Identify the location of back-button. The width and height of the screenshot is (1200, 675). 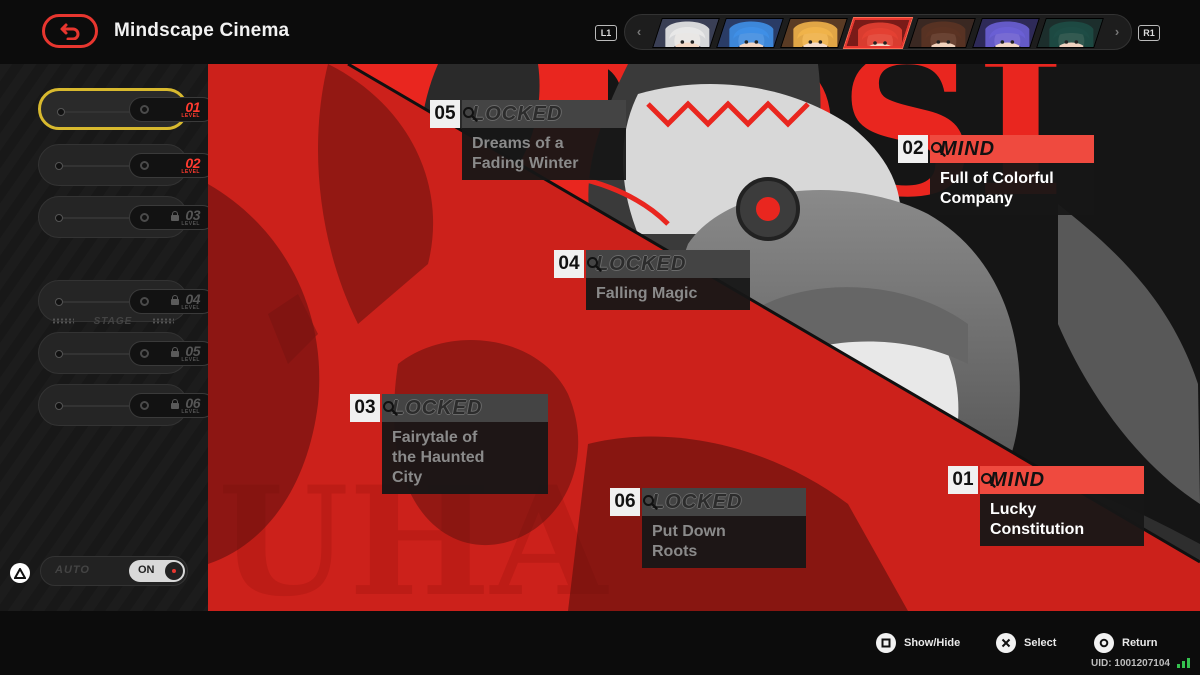
(70, 31).